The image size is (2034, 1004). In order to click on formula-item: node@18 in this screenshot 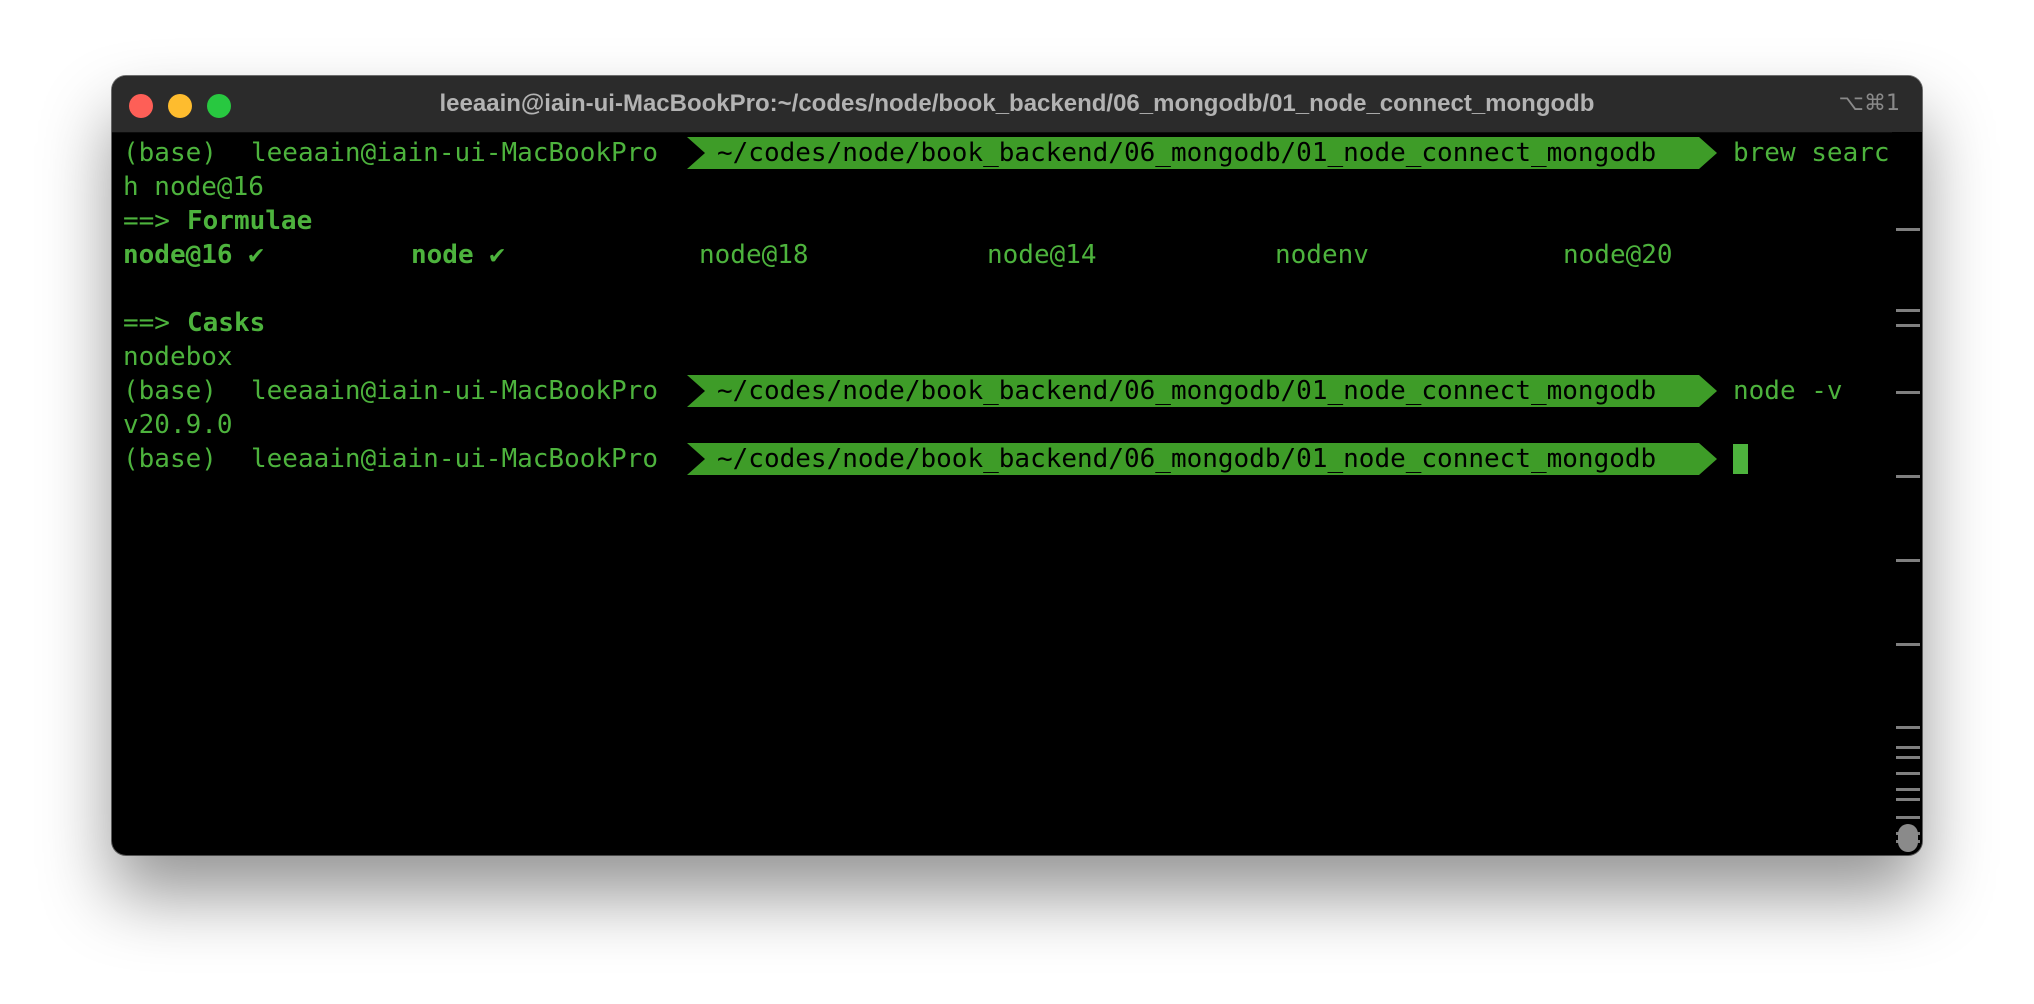, I will do `click(754, 255)`.